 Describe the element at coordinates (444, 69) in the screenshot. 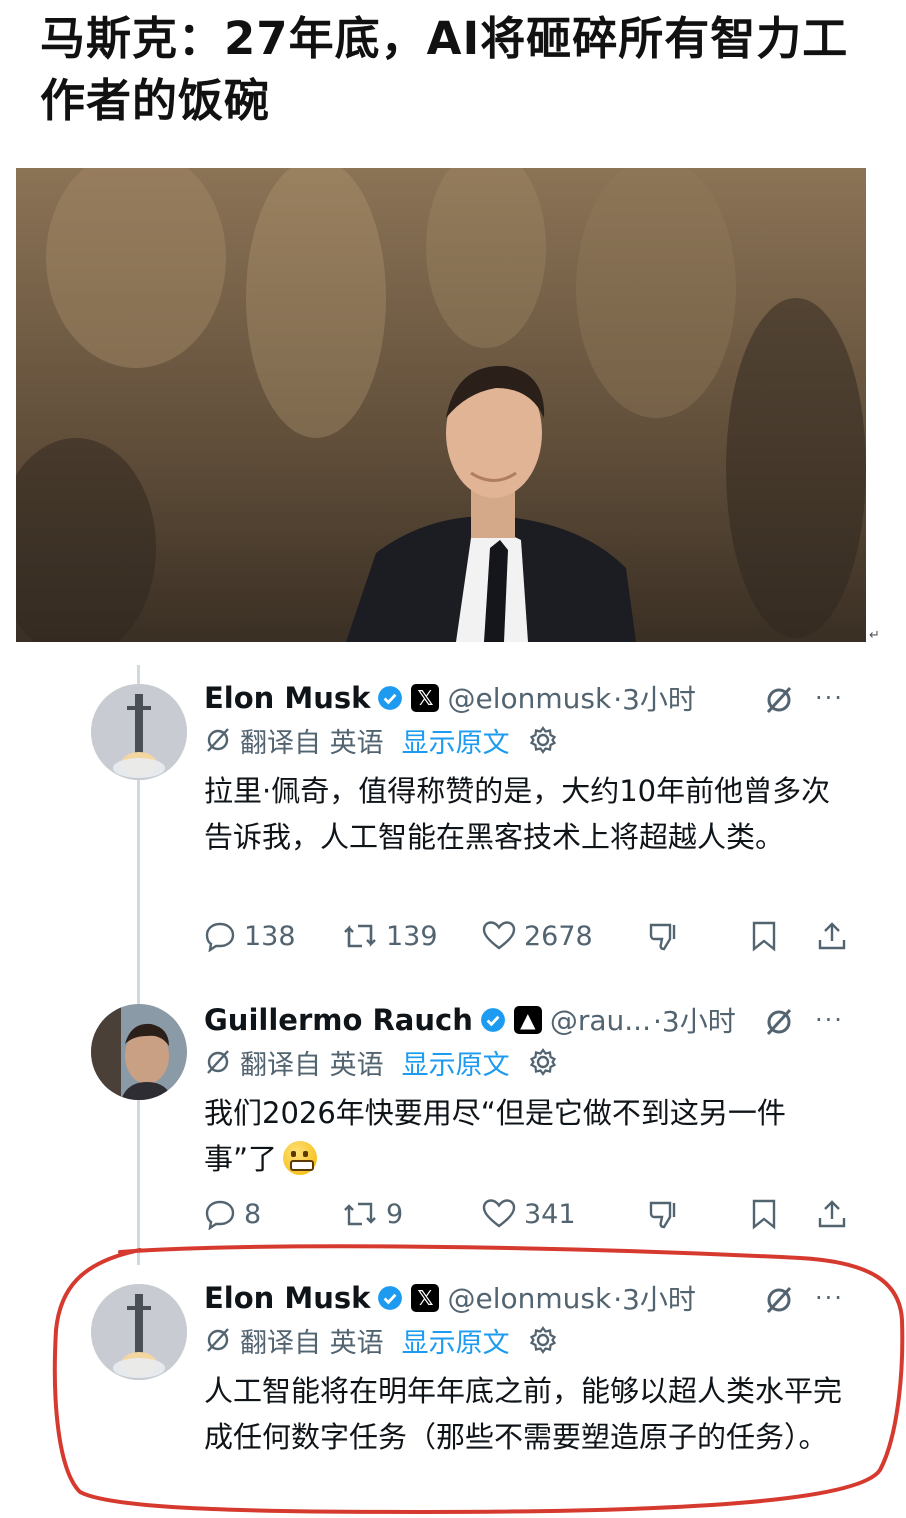

I see `article-headline: 马斯克：27年底，AI将砸碎所有智力工作者的饭碗` at that location.